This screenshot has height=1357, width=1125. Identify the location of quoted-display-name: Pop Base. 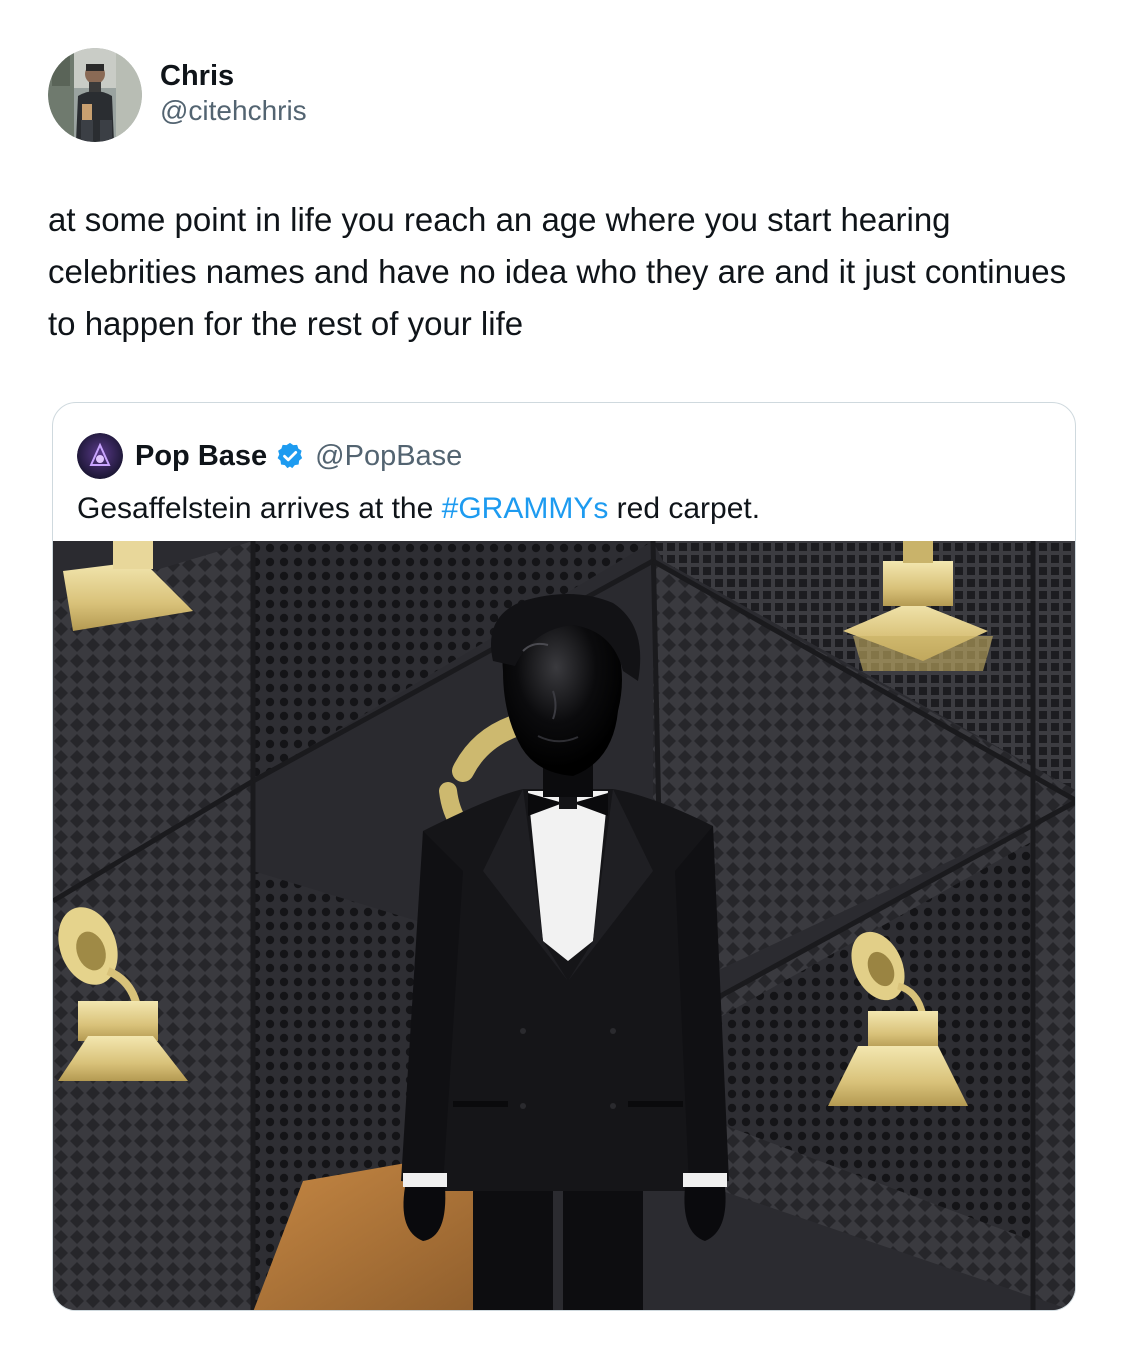
(201, 456).